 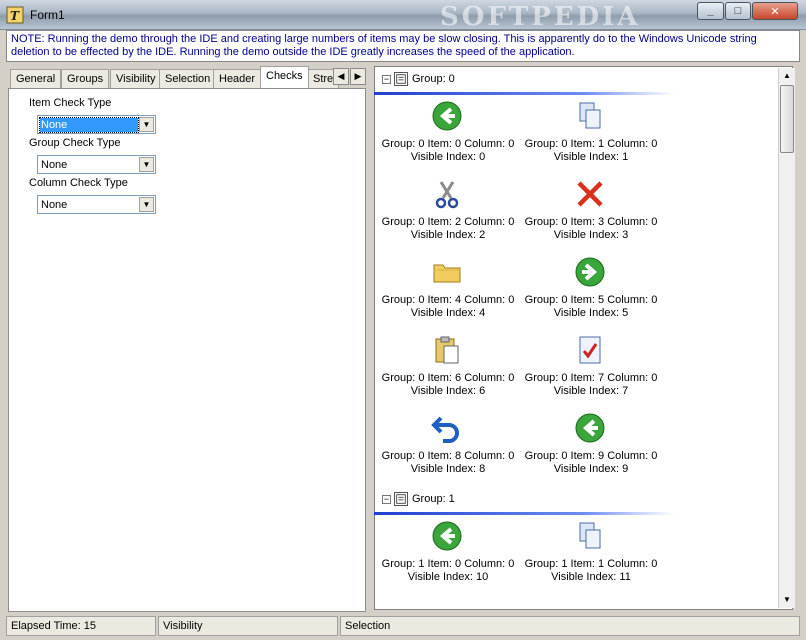 What do you see at coordinates (591, 378) in the screenshot?
I see `item-caption: Group: 0 Item: 7 Column: 0` at bounding box center [591, 378].